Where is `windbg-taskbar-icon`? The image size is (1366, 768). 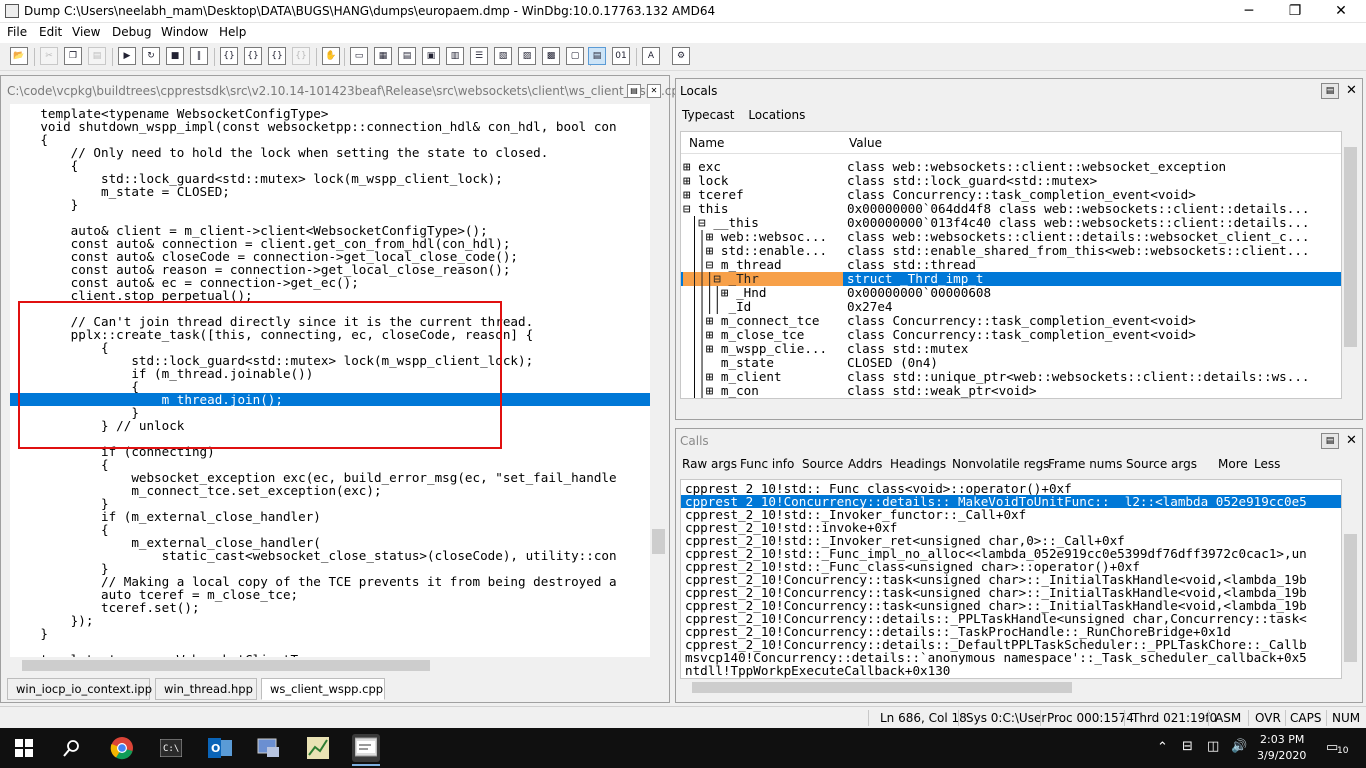 windbg-taskbar-icon is located at coordinates (366, 750).